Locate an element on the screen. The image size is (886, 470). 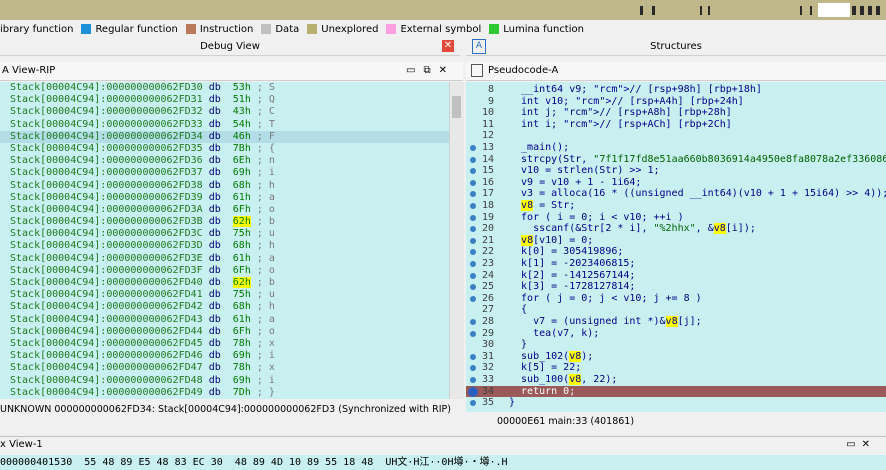
pseudocode-line: 18 v8 = Str; is located at coordinates (676, 206).